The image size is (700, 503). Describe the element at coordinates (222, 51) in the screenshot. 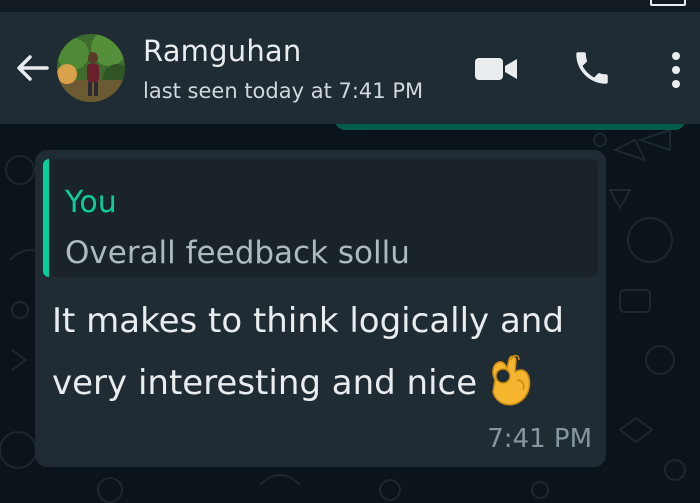

I see `contact-name: Ramguhan` at that location.